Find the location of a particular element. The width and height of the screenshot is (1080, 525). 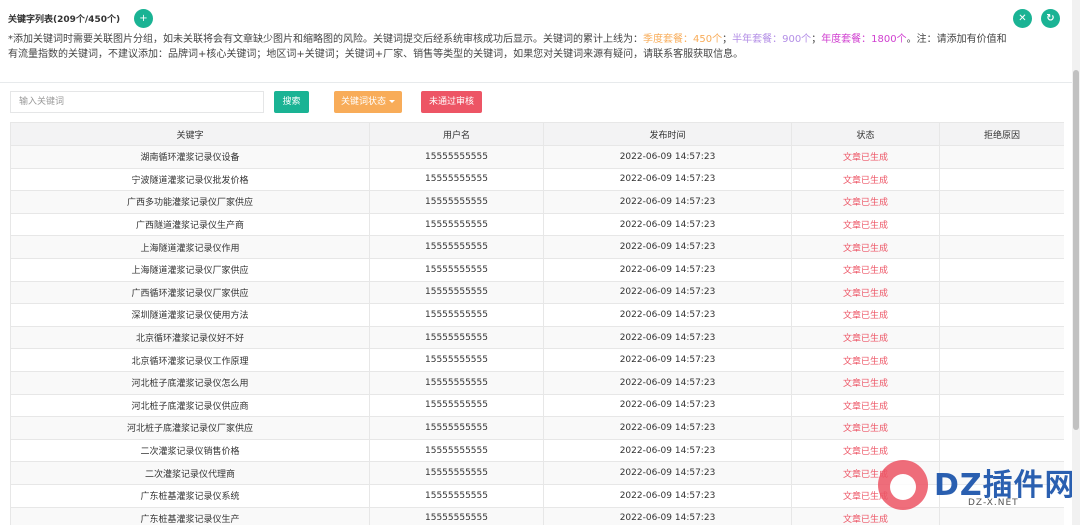

keyword-cell: 上海隧道灌浆记录仪作用 is located at coordinates (190, 247).